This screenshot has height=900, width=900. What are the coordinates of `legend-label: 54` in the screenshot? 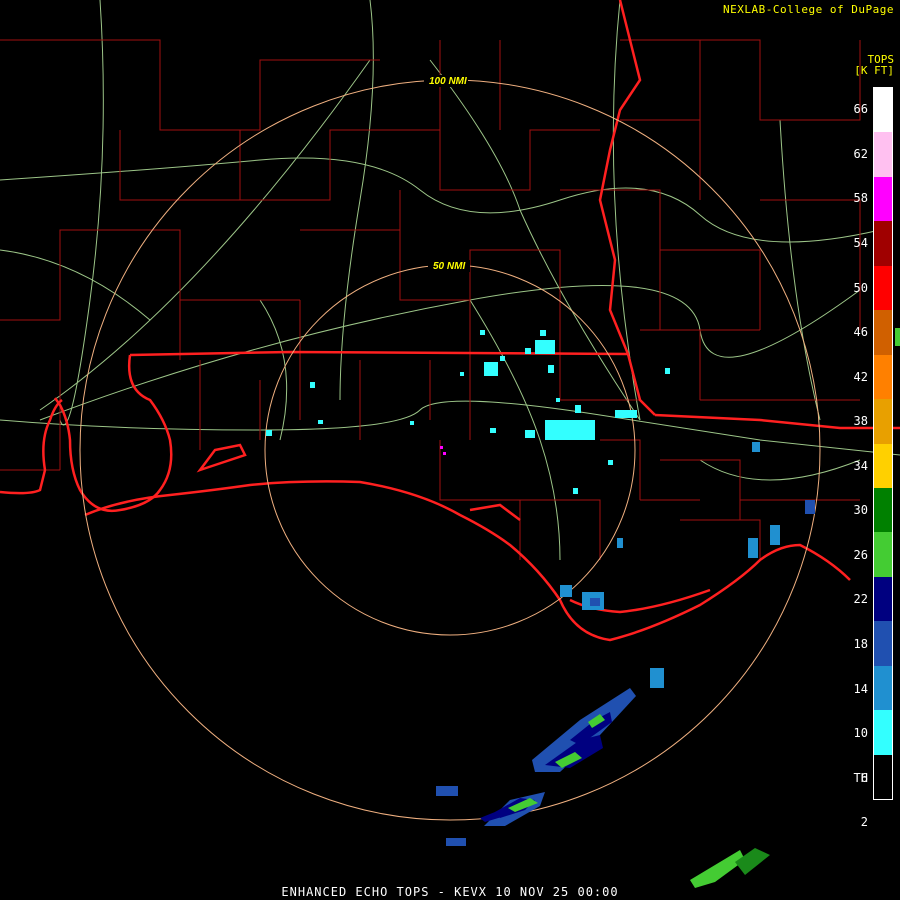 It's located at (860, 242).